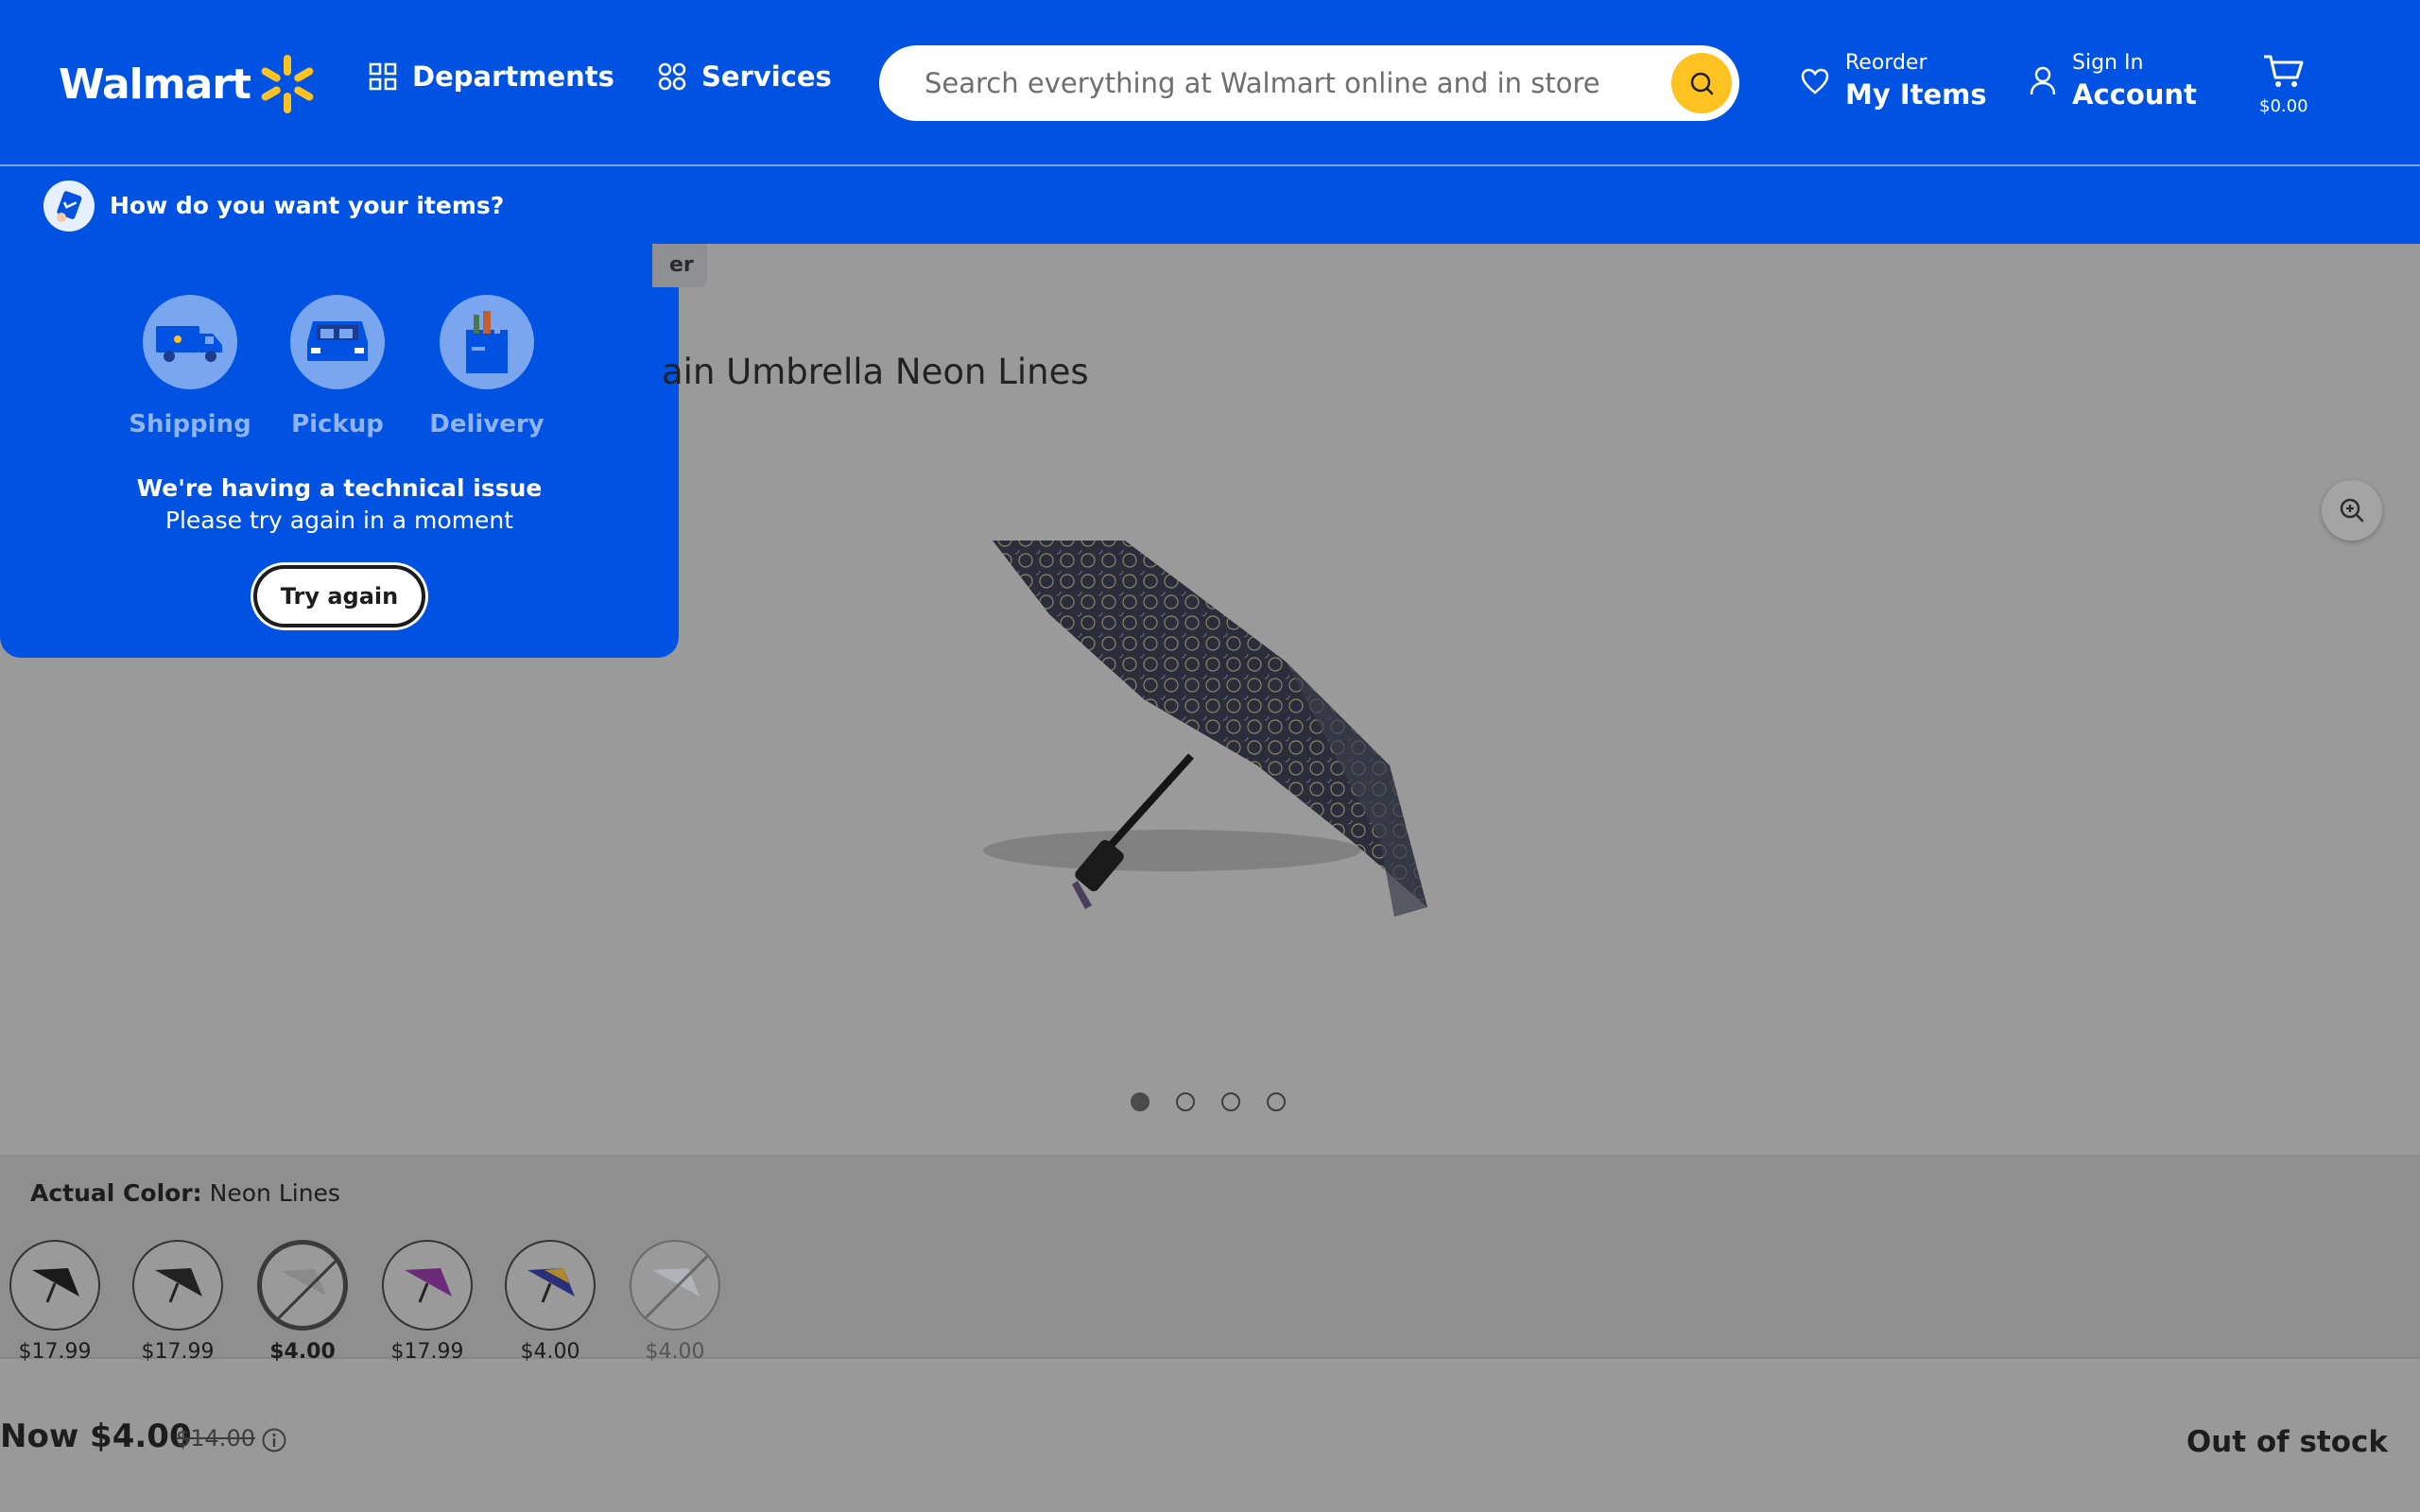  What do you see at coordinates (96, 1436) in the screenshot?
I see `current-price: Now $4.00` at bounding box center [96, 1436].